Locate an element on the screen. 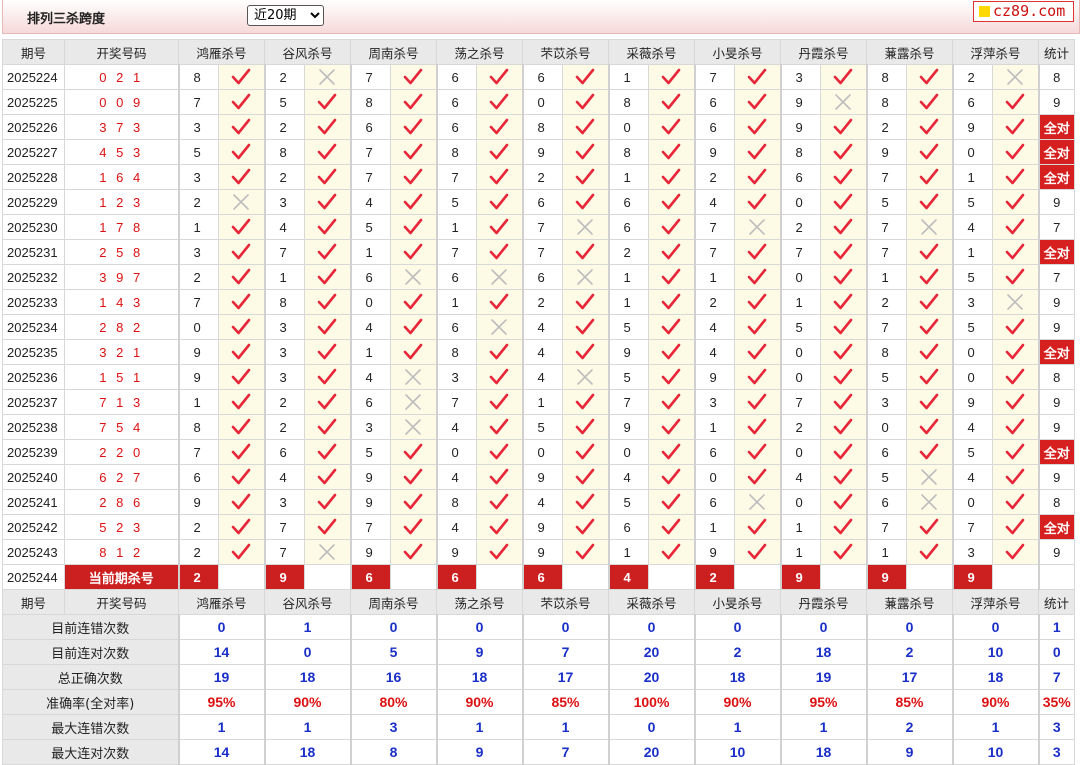  col-header-expert: 浮萍杀号 is located at coordinates (995, 602).